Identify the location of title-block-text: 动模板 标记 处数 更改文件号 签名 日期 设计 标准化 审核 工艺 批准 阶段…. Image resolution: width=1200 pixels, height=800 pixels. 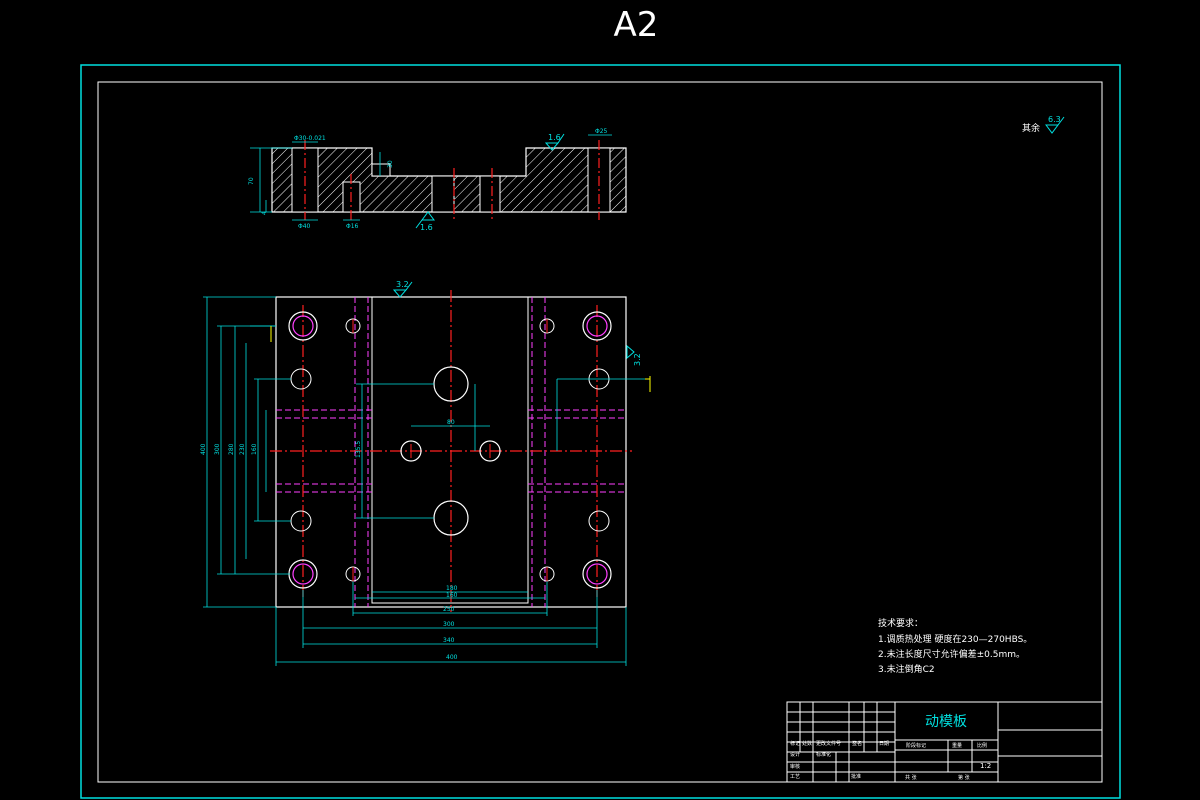
(890, 747).